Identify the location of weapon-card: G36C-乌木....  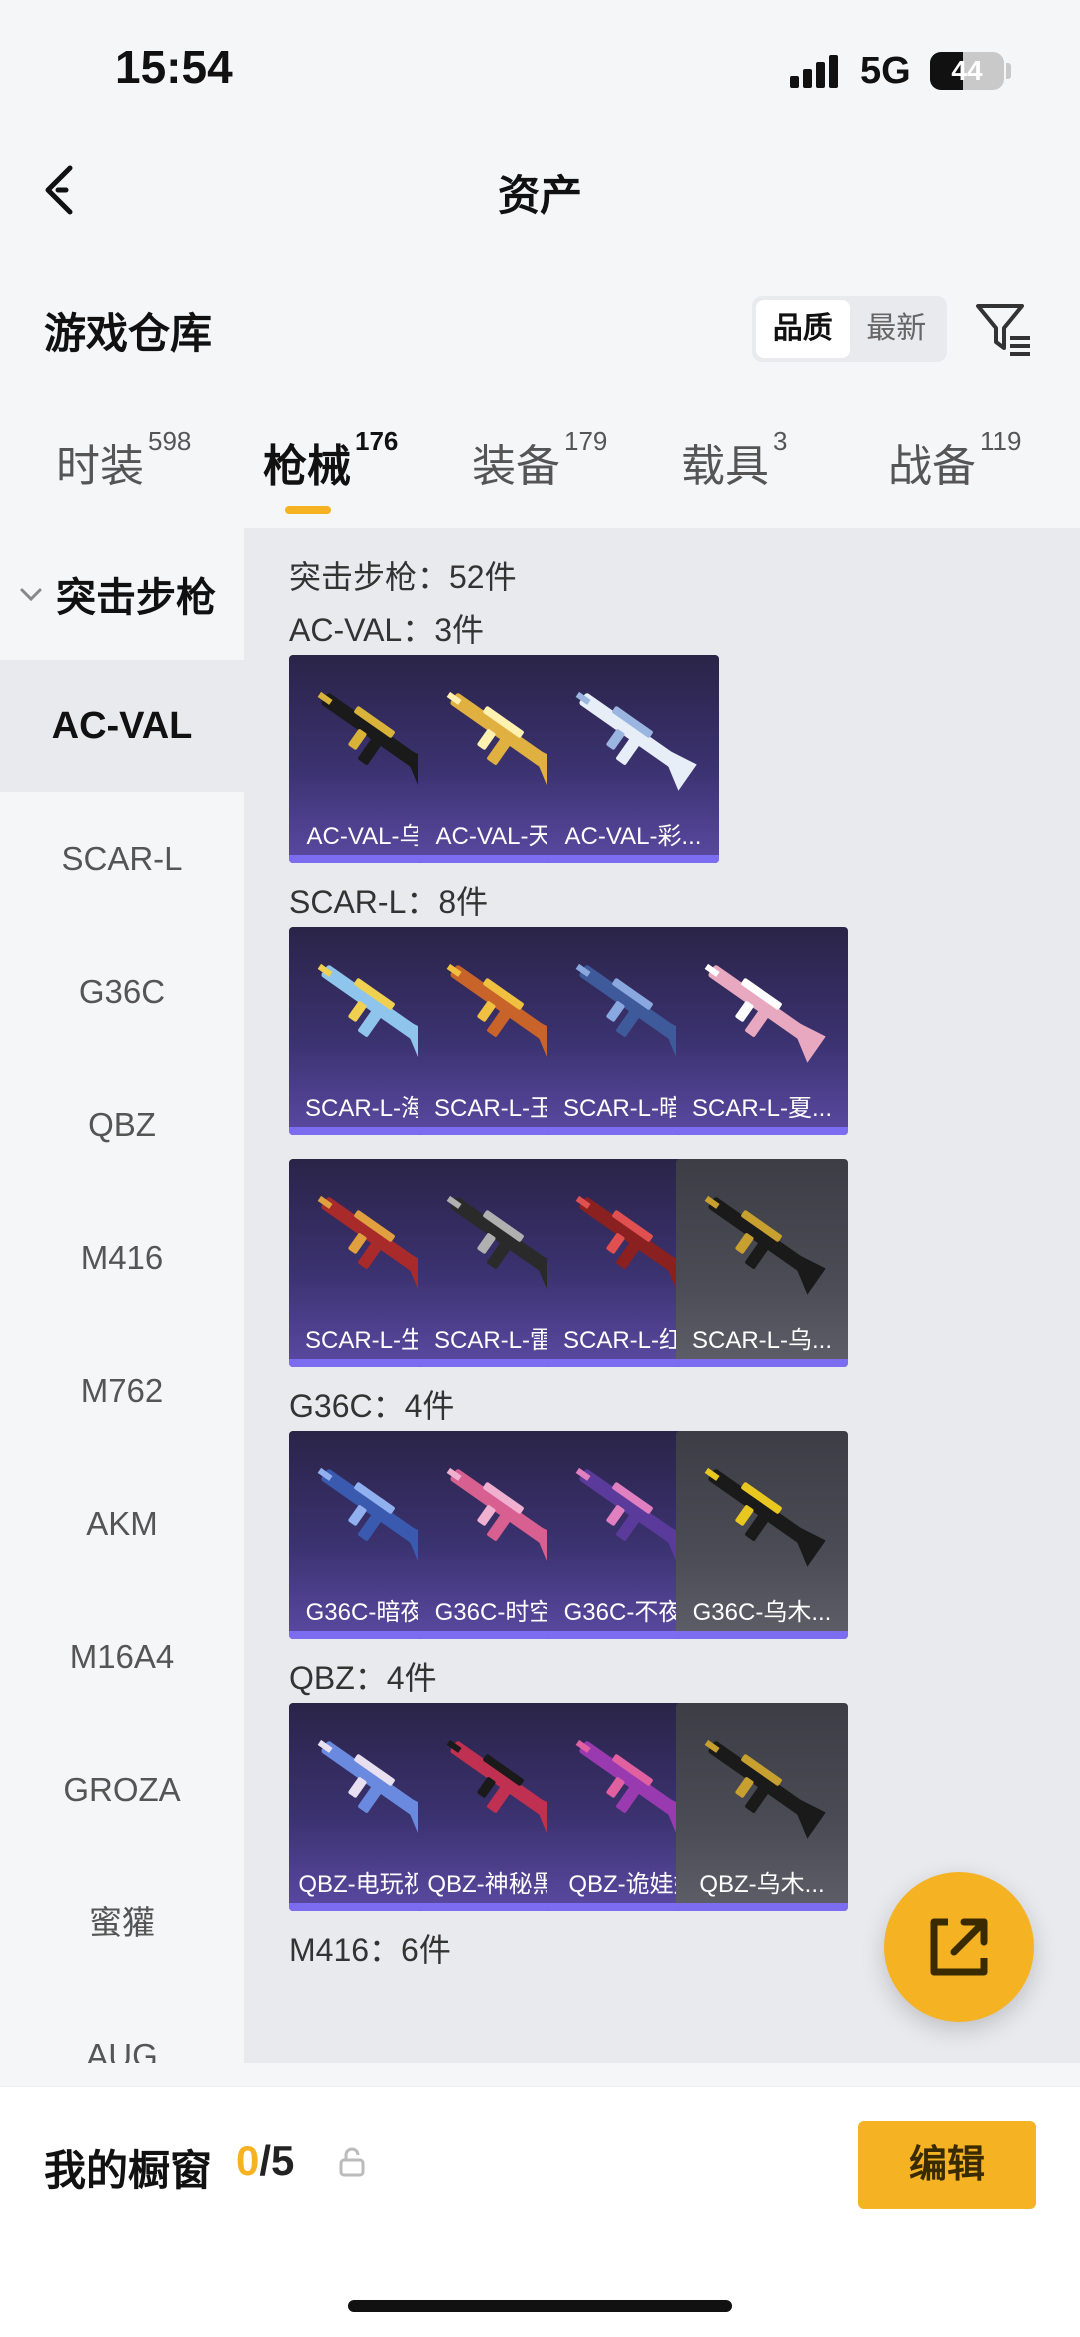
(762, 1535).